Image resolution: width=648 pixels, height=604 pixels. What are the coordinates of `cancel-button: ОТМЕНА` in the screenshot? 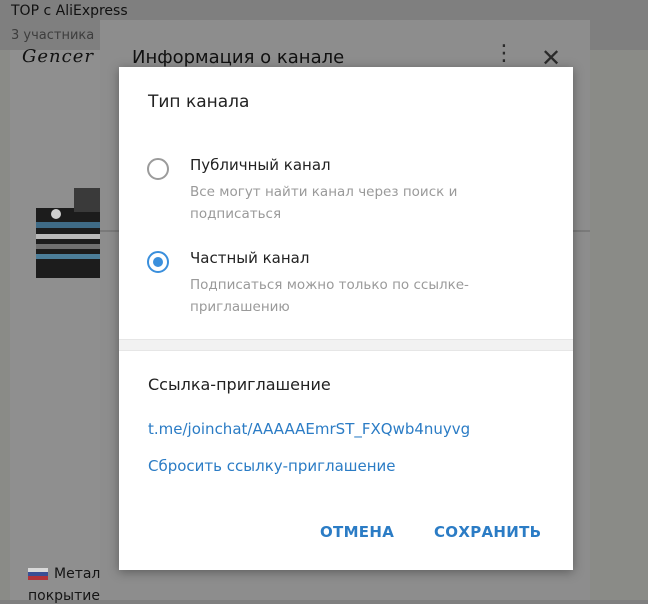 It's located at (357, 532).